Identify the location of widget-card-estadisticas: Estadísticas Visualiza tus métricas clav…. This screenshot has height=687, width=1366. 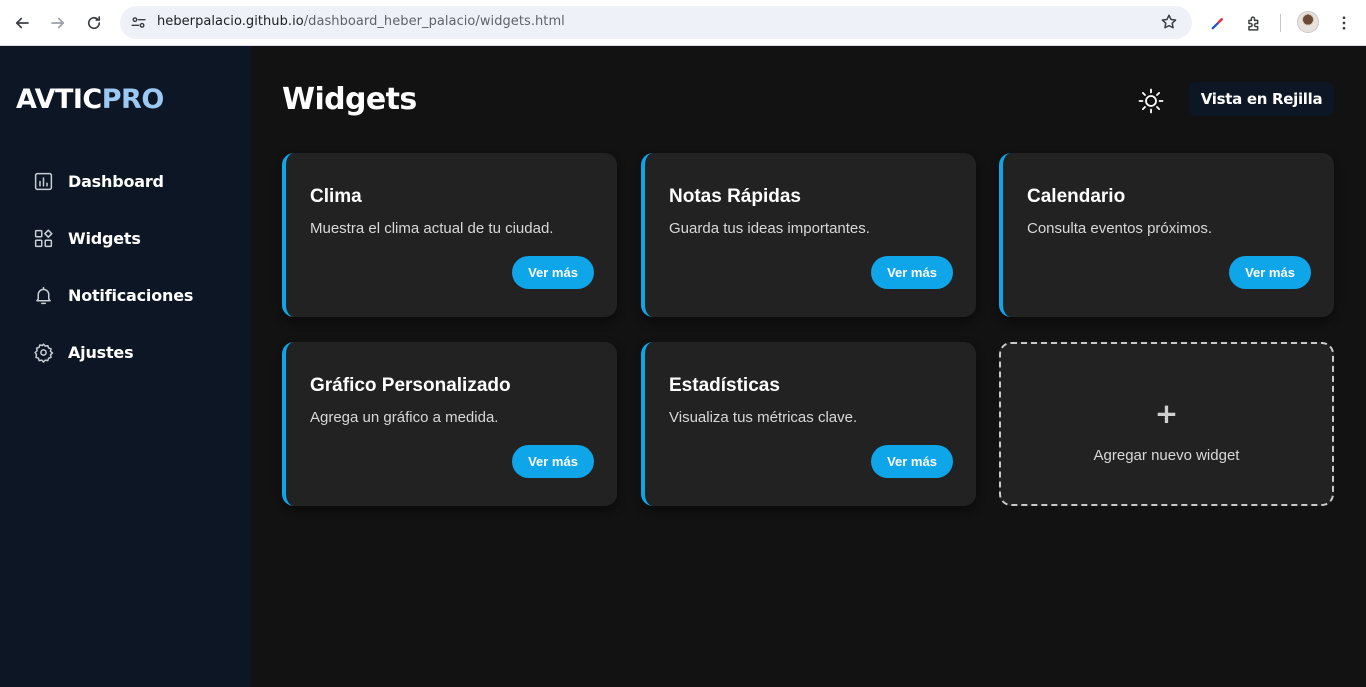
(808, 424).